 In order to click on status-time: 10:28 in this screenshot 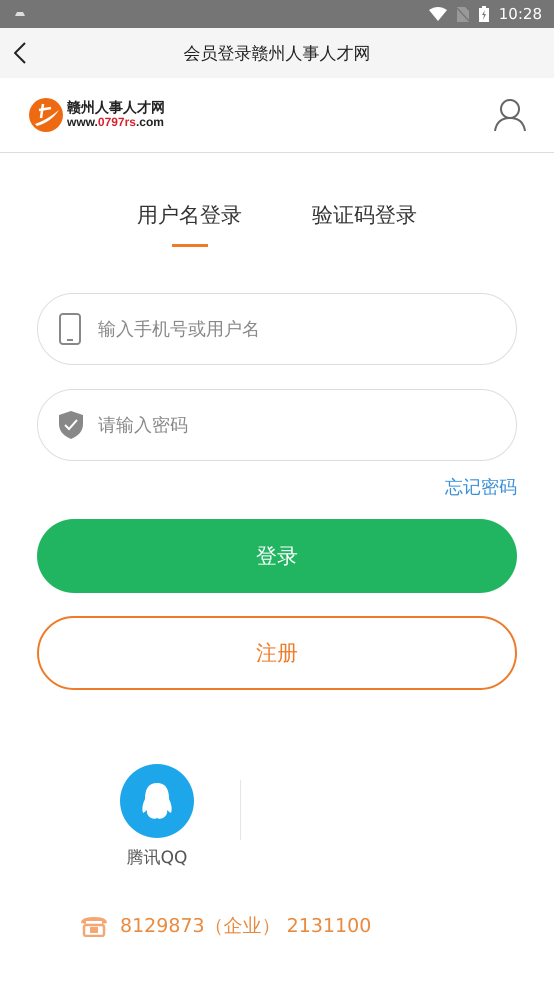, I will do `click(520, 14)`.